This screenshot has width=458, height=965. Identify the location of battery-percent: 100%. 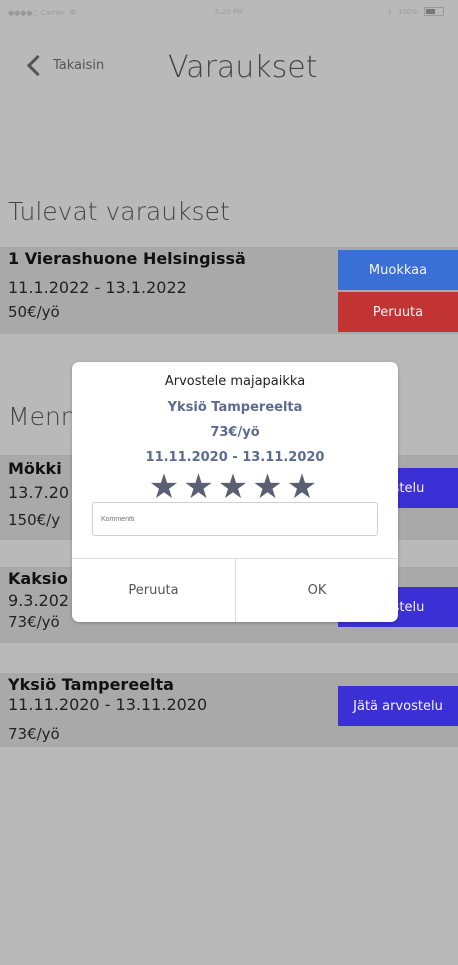
(407, 11).